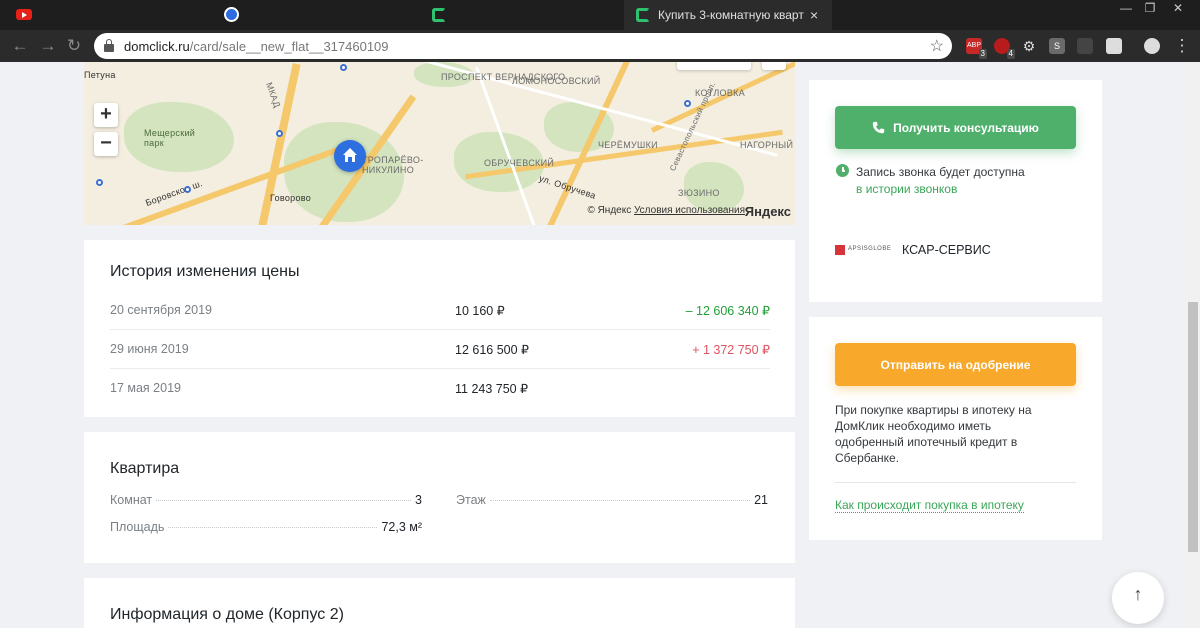 This screenshot has height=628, width=1200. I want to click on price-history-row: 29 июня 2019 12 616 500 ₽ + 1 372 750 ₽, so click(440, 350).